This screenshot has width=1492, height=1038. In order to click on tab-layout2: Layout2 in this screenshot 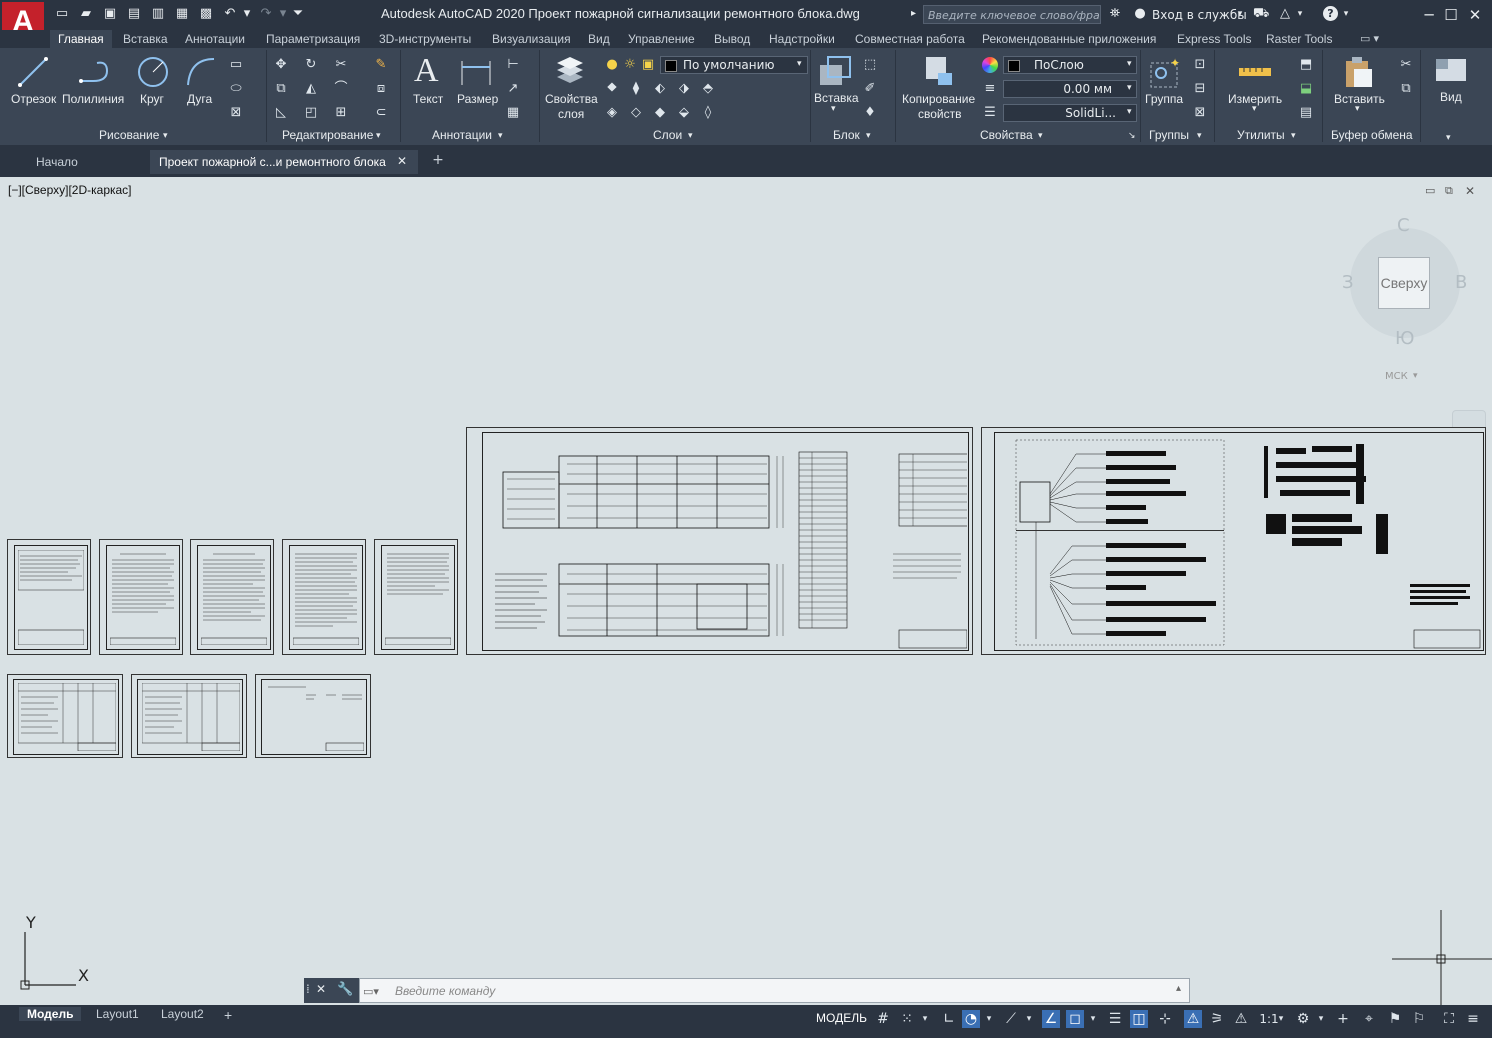, I will do `click(182, 1014)`.